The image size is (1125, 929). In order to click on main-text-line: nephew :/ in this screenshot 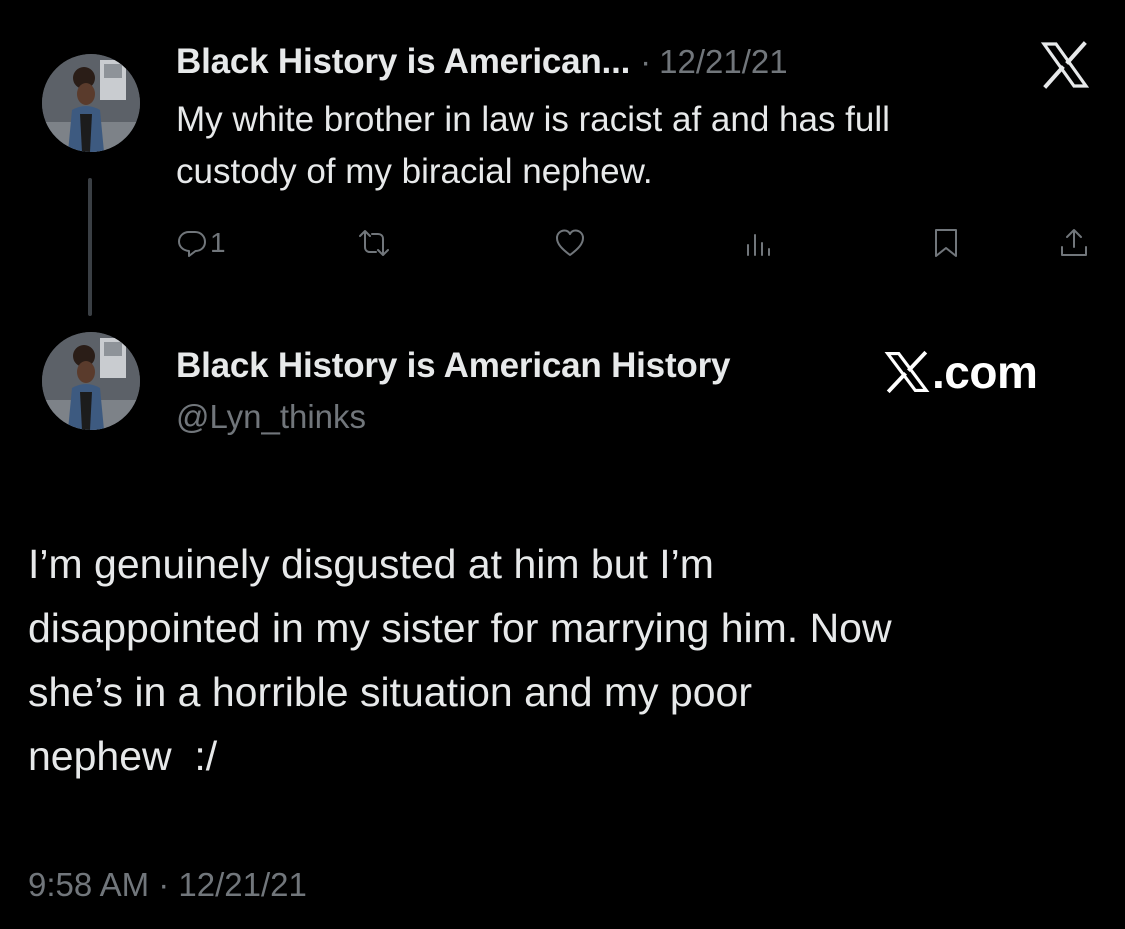, I will do `click(123, 756)`.